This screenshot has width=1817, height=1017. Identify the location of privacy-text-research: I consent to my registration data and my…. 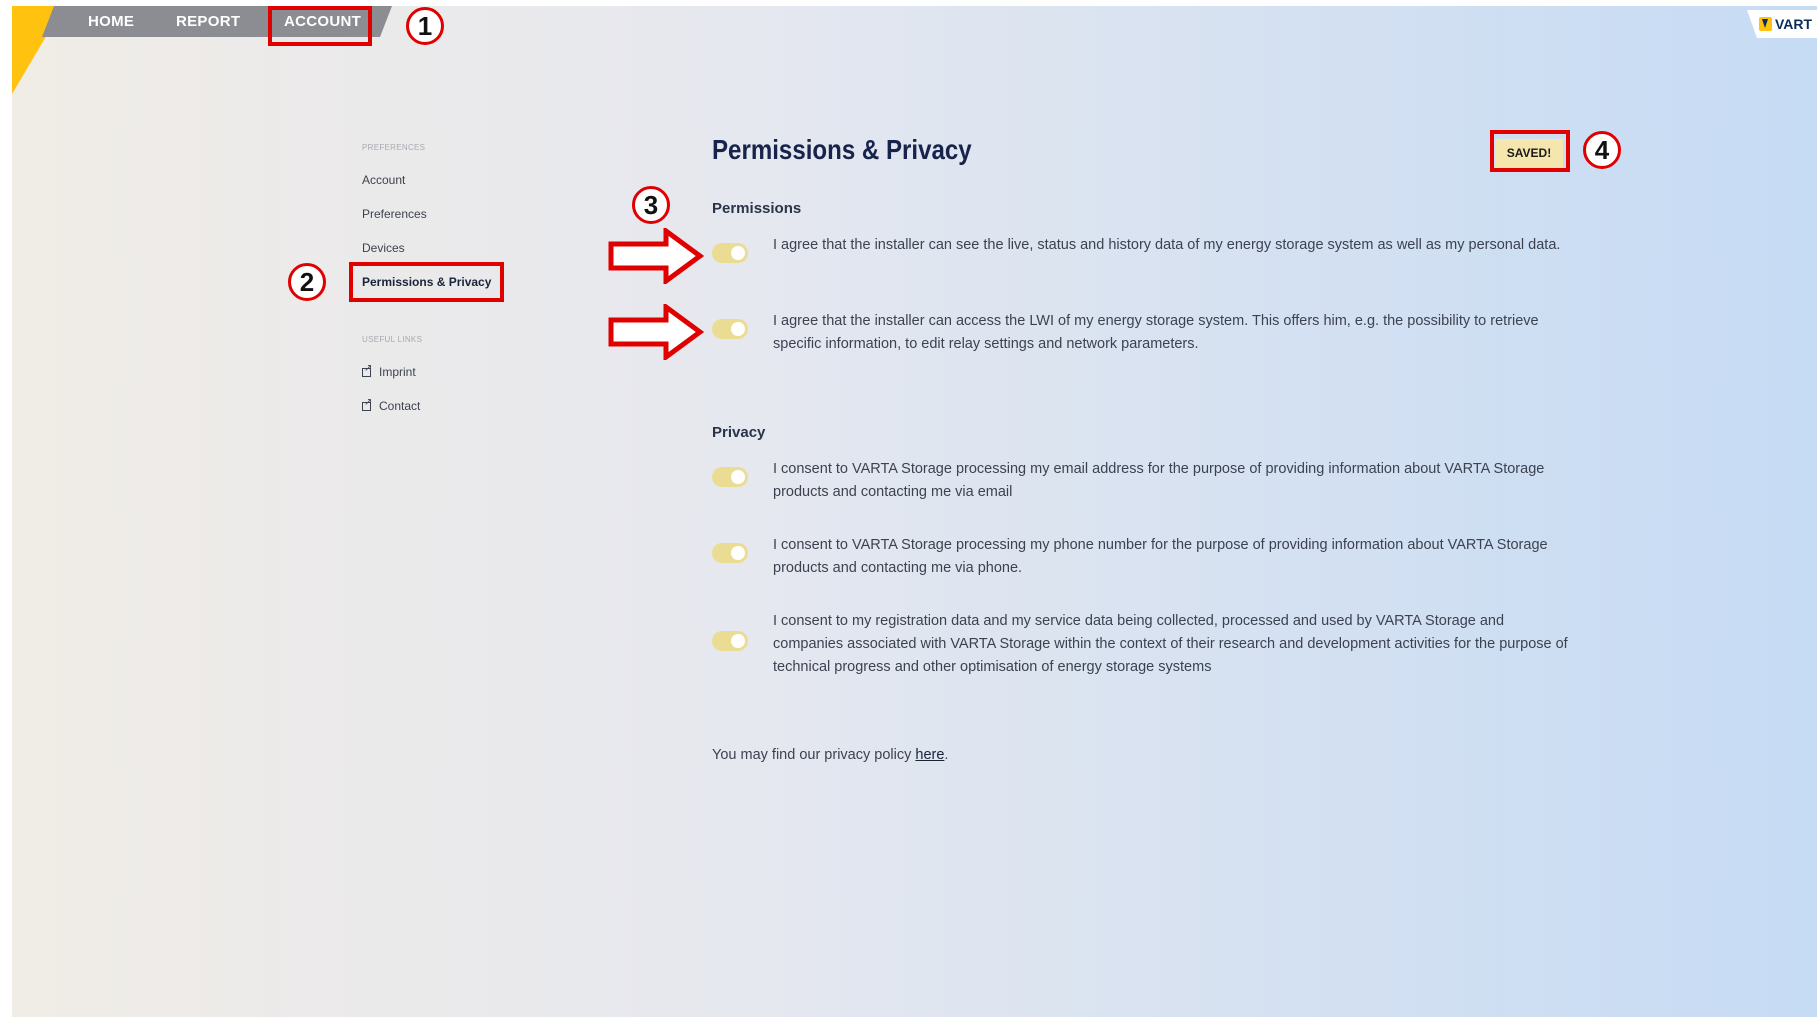
(1170, 644).